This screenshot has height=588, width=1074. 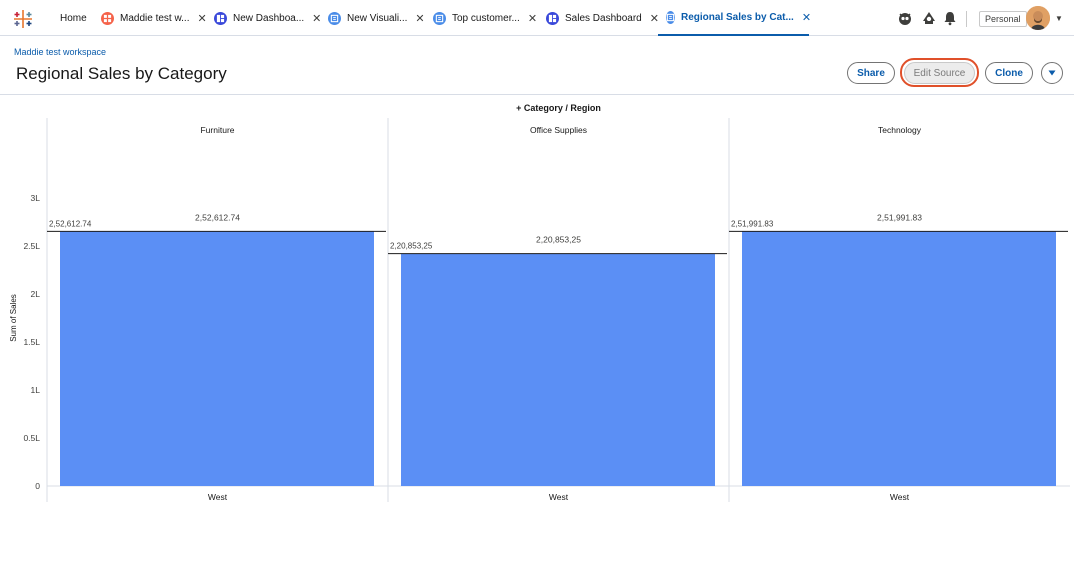 I want to click on reference-line-label: 2,51,991.83, so click(x=752, y=223).